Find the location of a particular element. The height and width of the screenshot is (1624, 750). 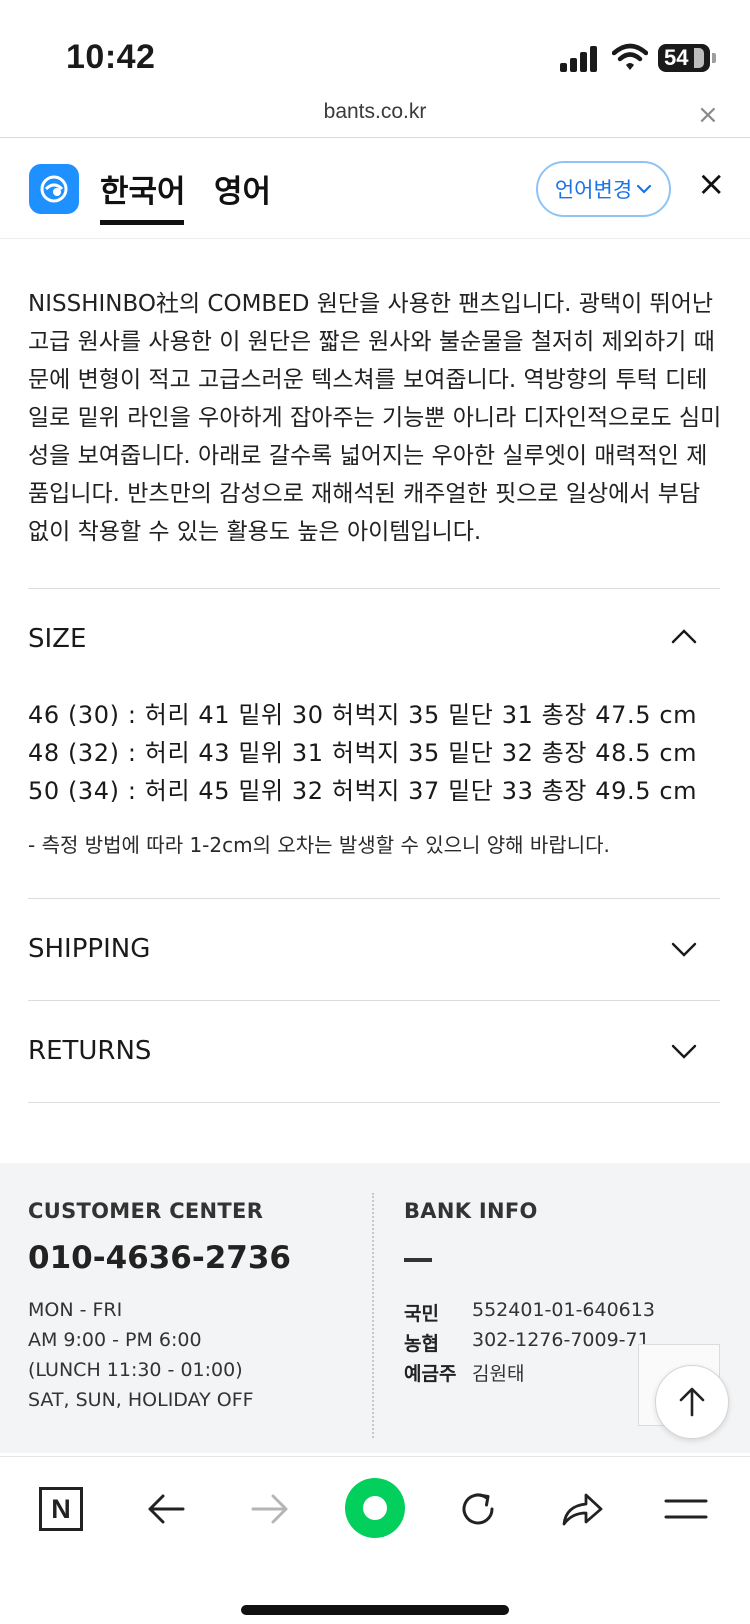

active-tab-indicator is located at coordinates (142, 222).